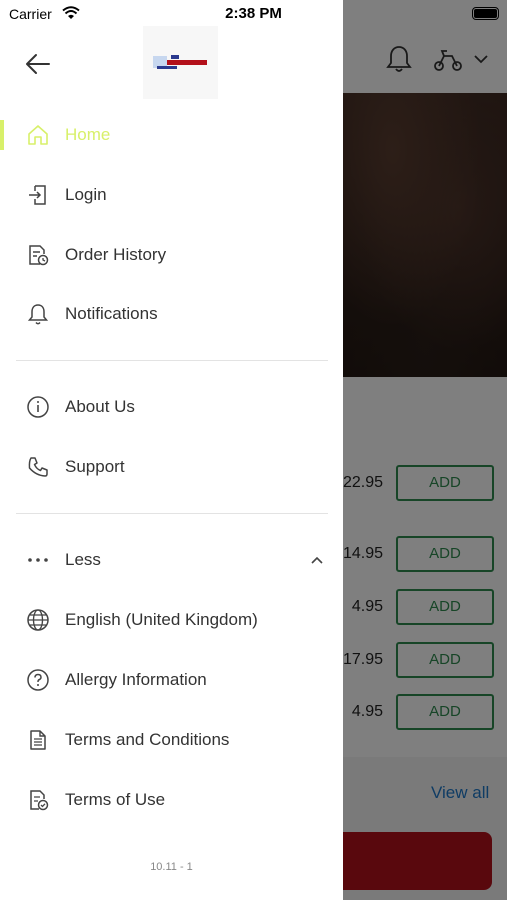 The width and height of the screenshot is (507, 900). I want to click on menu-item-login: Login, so click(171, 195).